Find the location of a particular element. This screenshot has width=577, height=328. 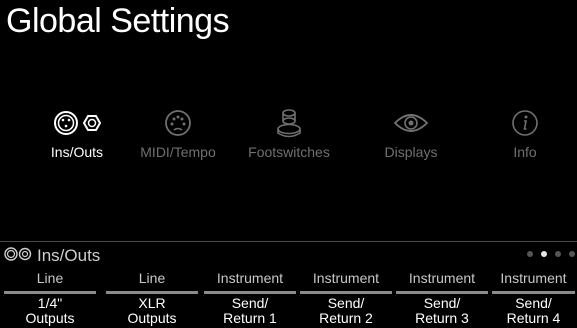

param-quarter-inch-outputs: Line 1/4" Outputs is located at coordinates (50, 297).